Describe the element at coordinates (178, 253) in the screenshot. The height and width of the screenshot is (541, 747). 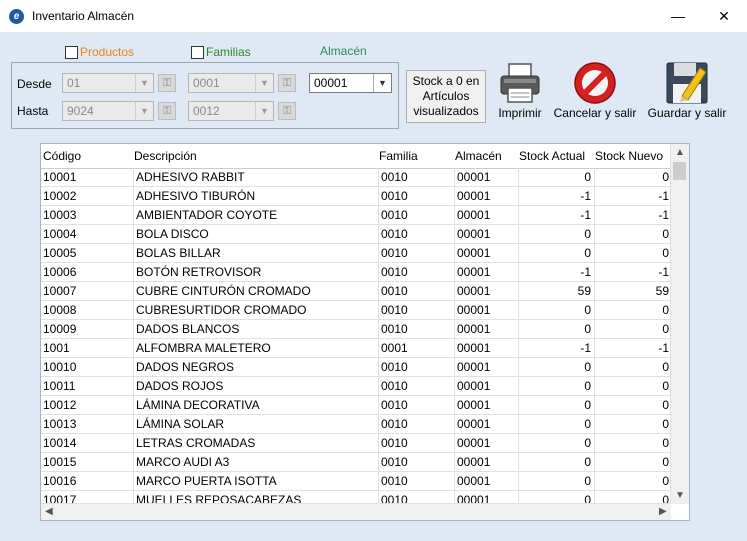
I see `cell-descripcion: BOLAS BILLAR` at that location.